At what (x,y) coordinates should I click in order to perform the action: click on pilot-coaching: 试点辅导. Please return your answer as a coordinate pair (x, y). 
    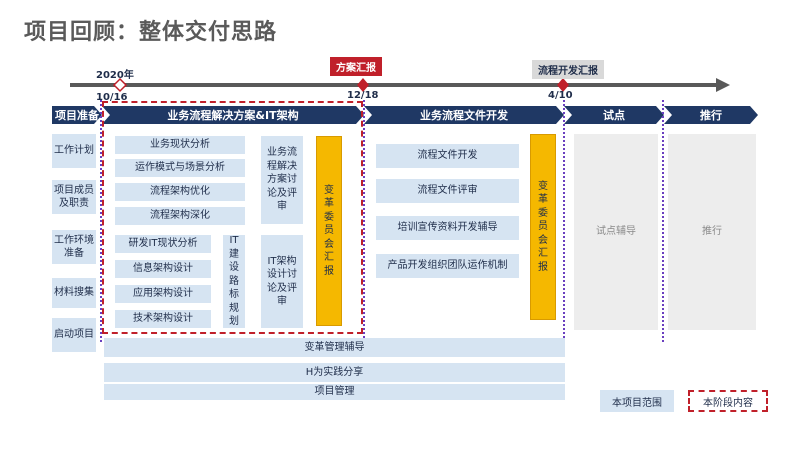
    Looking at the image, I should click on (616, 232).